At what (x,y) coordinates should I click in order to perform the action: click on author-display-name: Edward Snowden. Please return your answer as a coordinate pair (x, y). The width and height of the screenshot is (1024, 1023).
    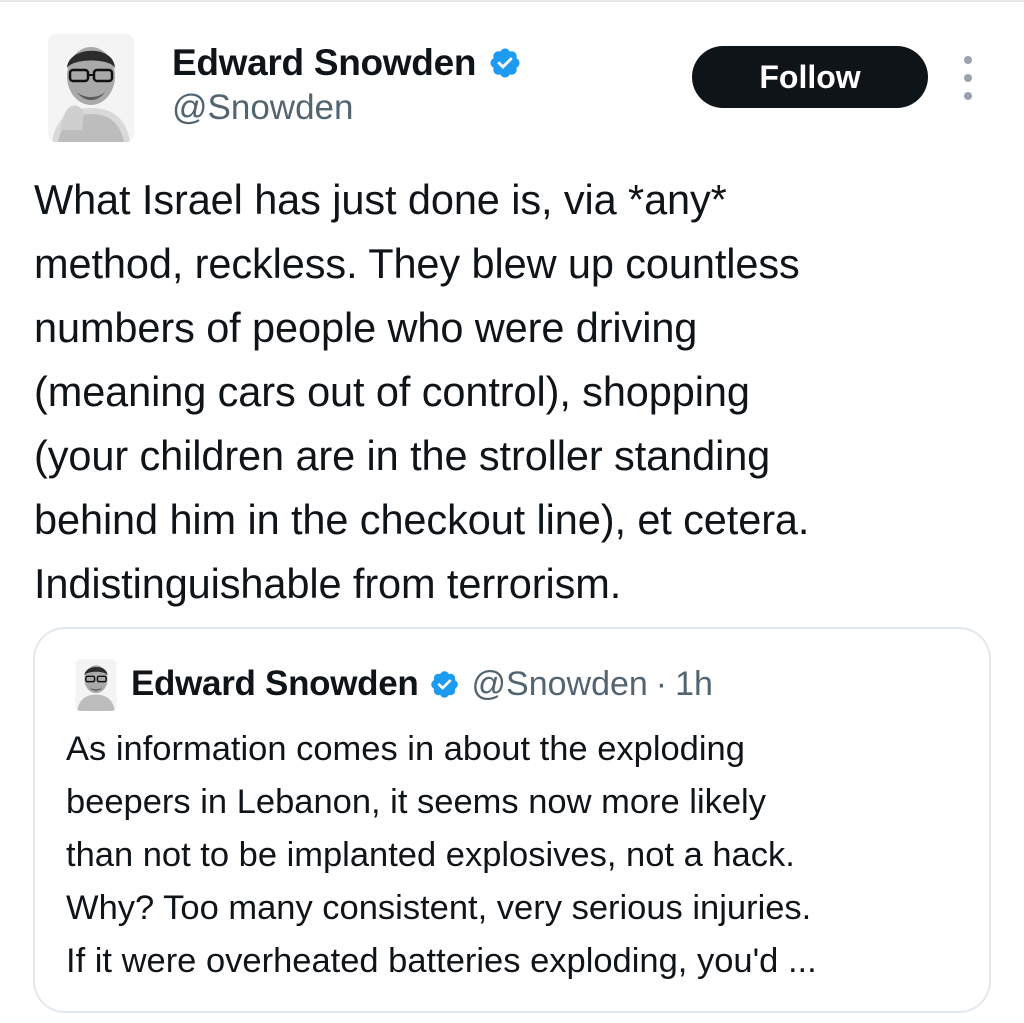
    Looking at the image, I should click on (324, 63).